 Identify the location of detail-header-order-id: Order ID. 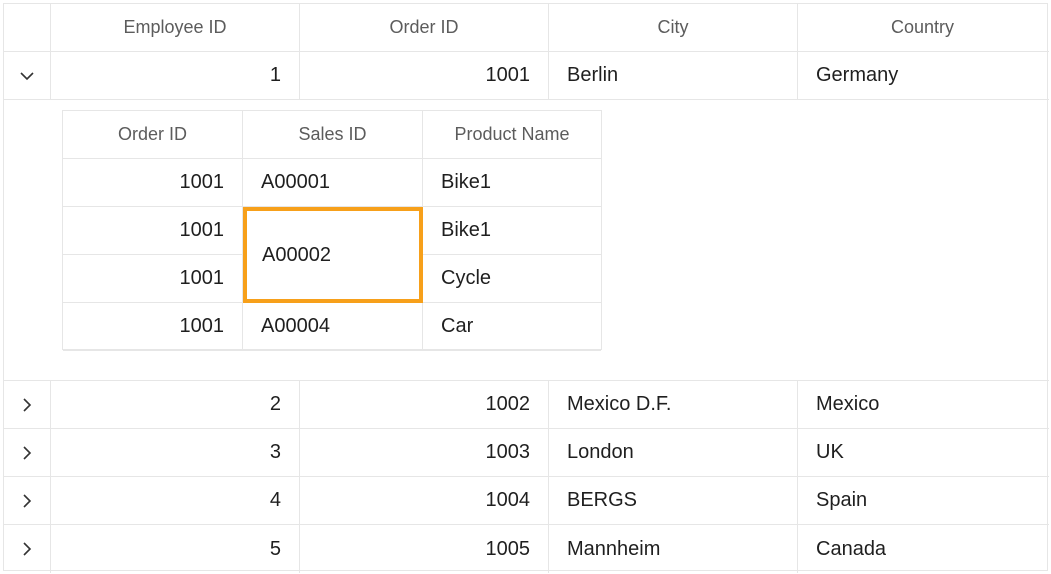
(153, 134).